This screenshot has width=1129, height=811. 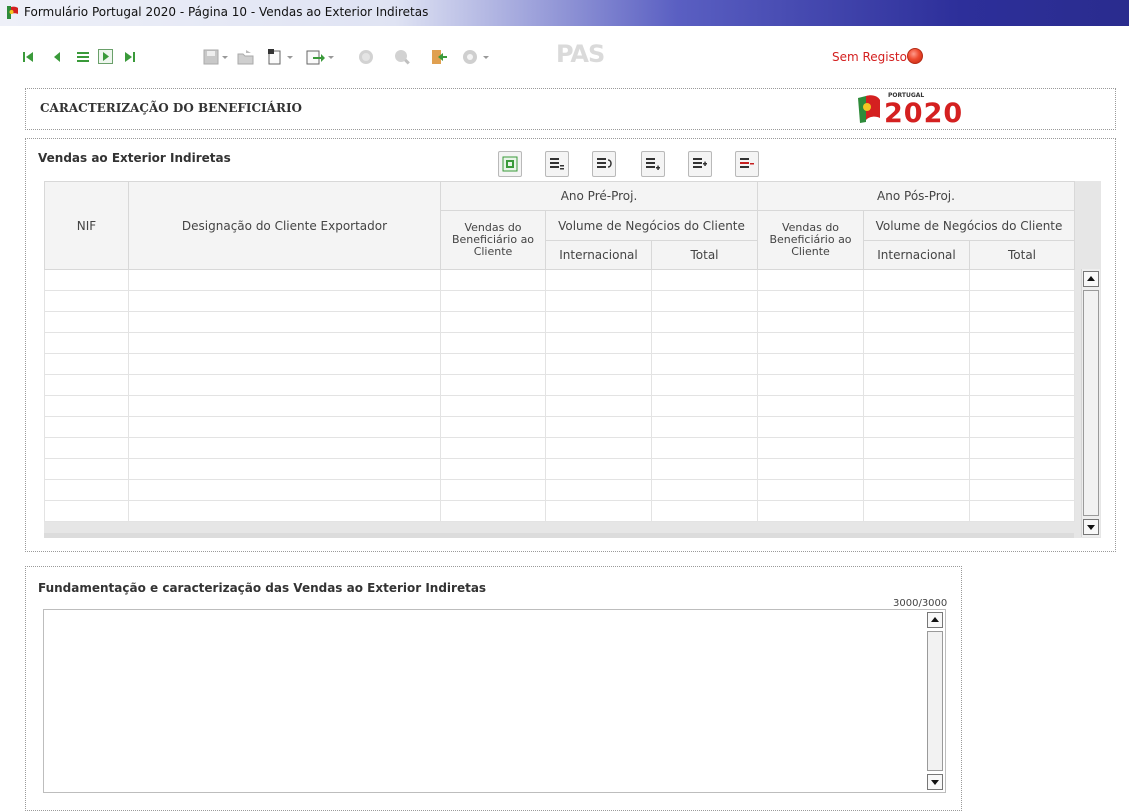 I want to click on add-row-button, so click(x=653, y=164).